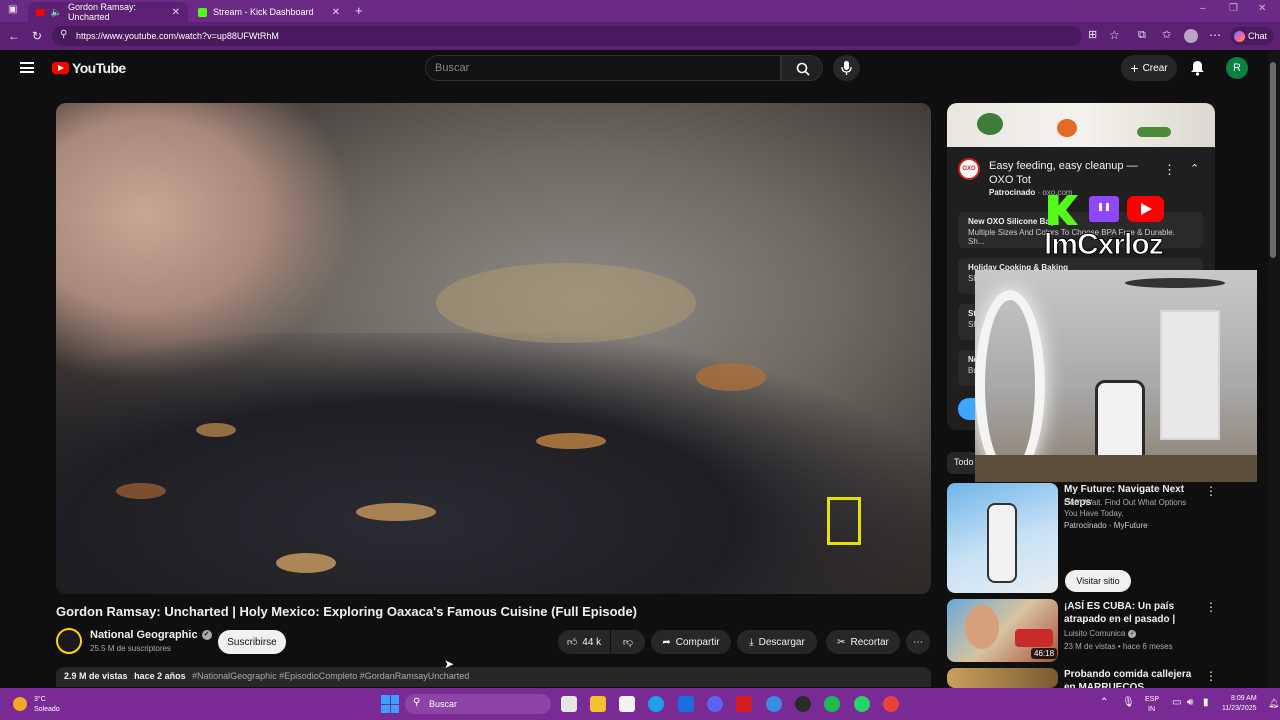  I want to click on profile-icon, so click(1191, 36).